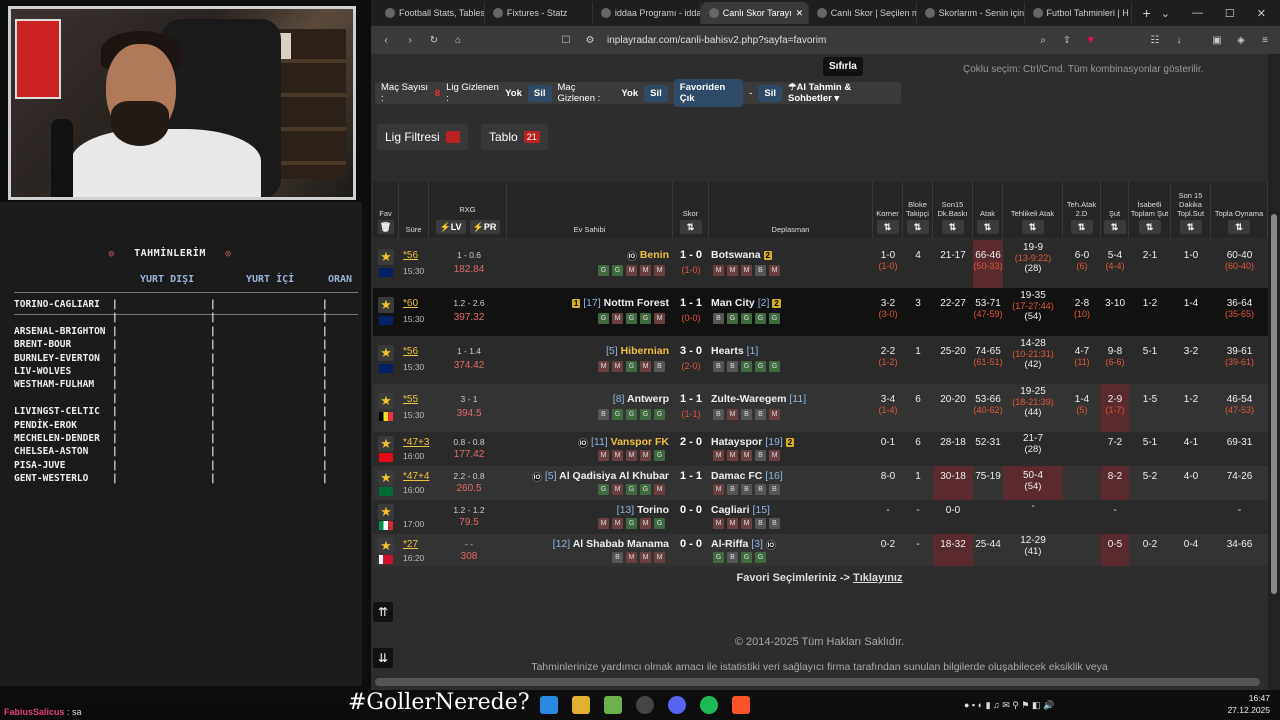 Image resolution: width=1280 pixels, height=720 pixels. Describe the element at coordinates (878, 578) in the screenshot. I see `favorites-link: Tıklayınız` at that location.